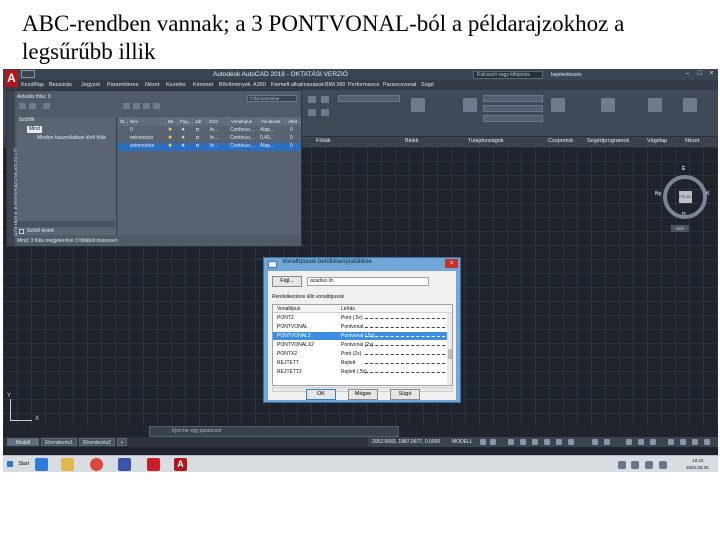 The image size is (720, 540). I want to click on tab-parancsvonal: Parancsvonal, so click(399, 85).